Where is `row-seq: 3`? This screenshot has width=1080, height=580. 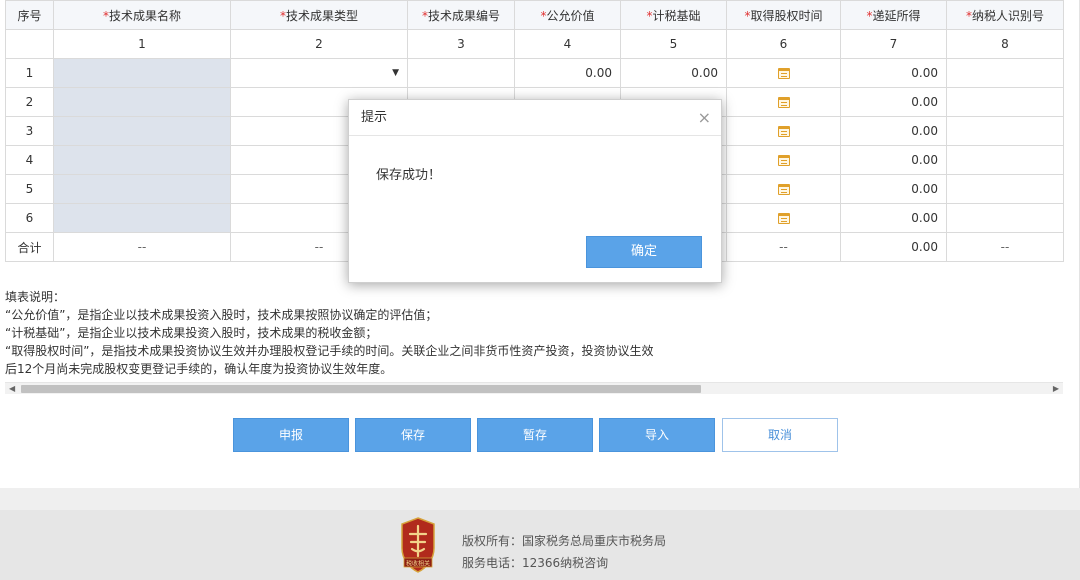 row-seq: 3 is located at coordinates (29, 131).